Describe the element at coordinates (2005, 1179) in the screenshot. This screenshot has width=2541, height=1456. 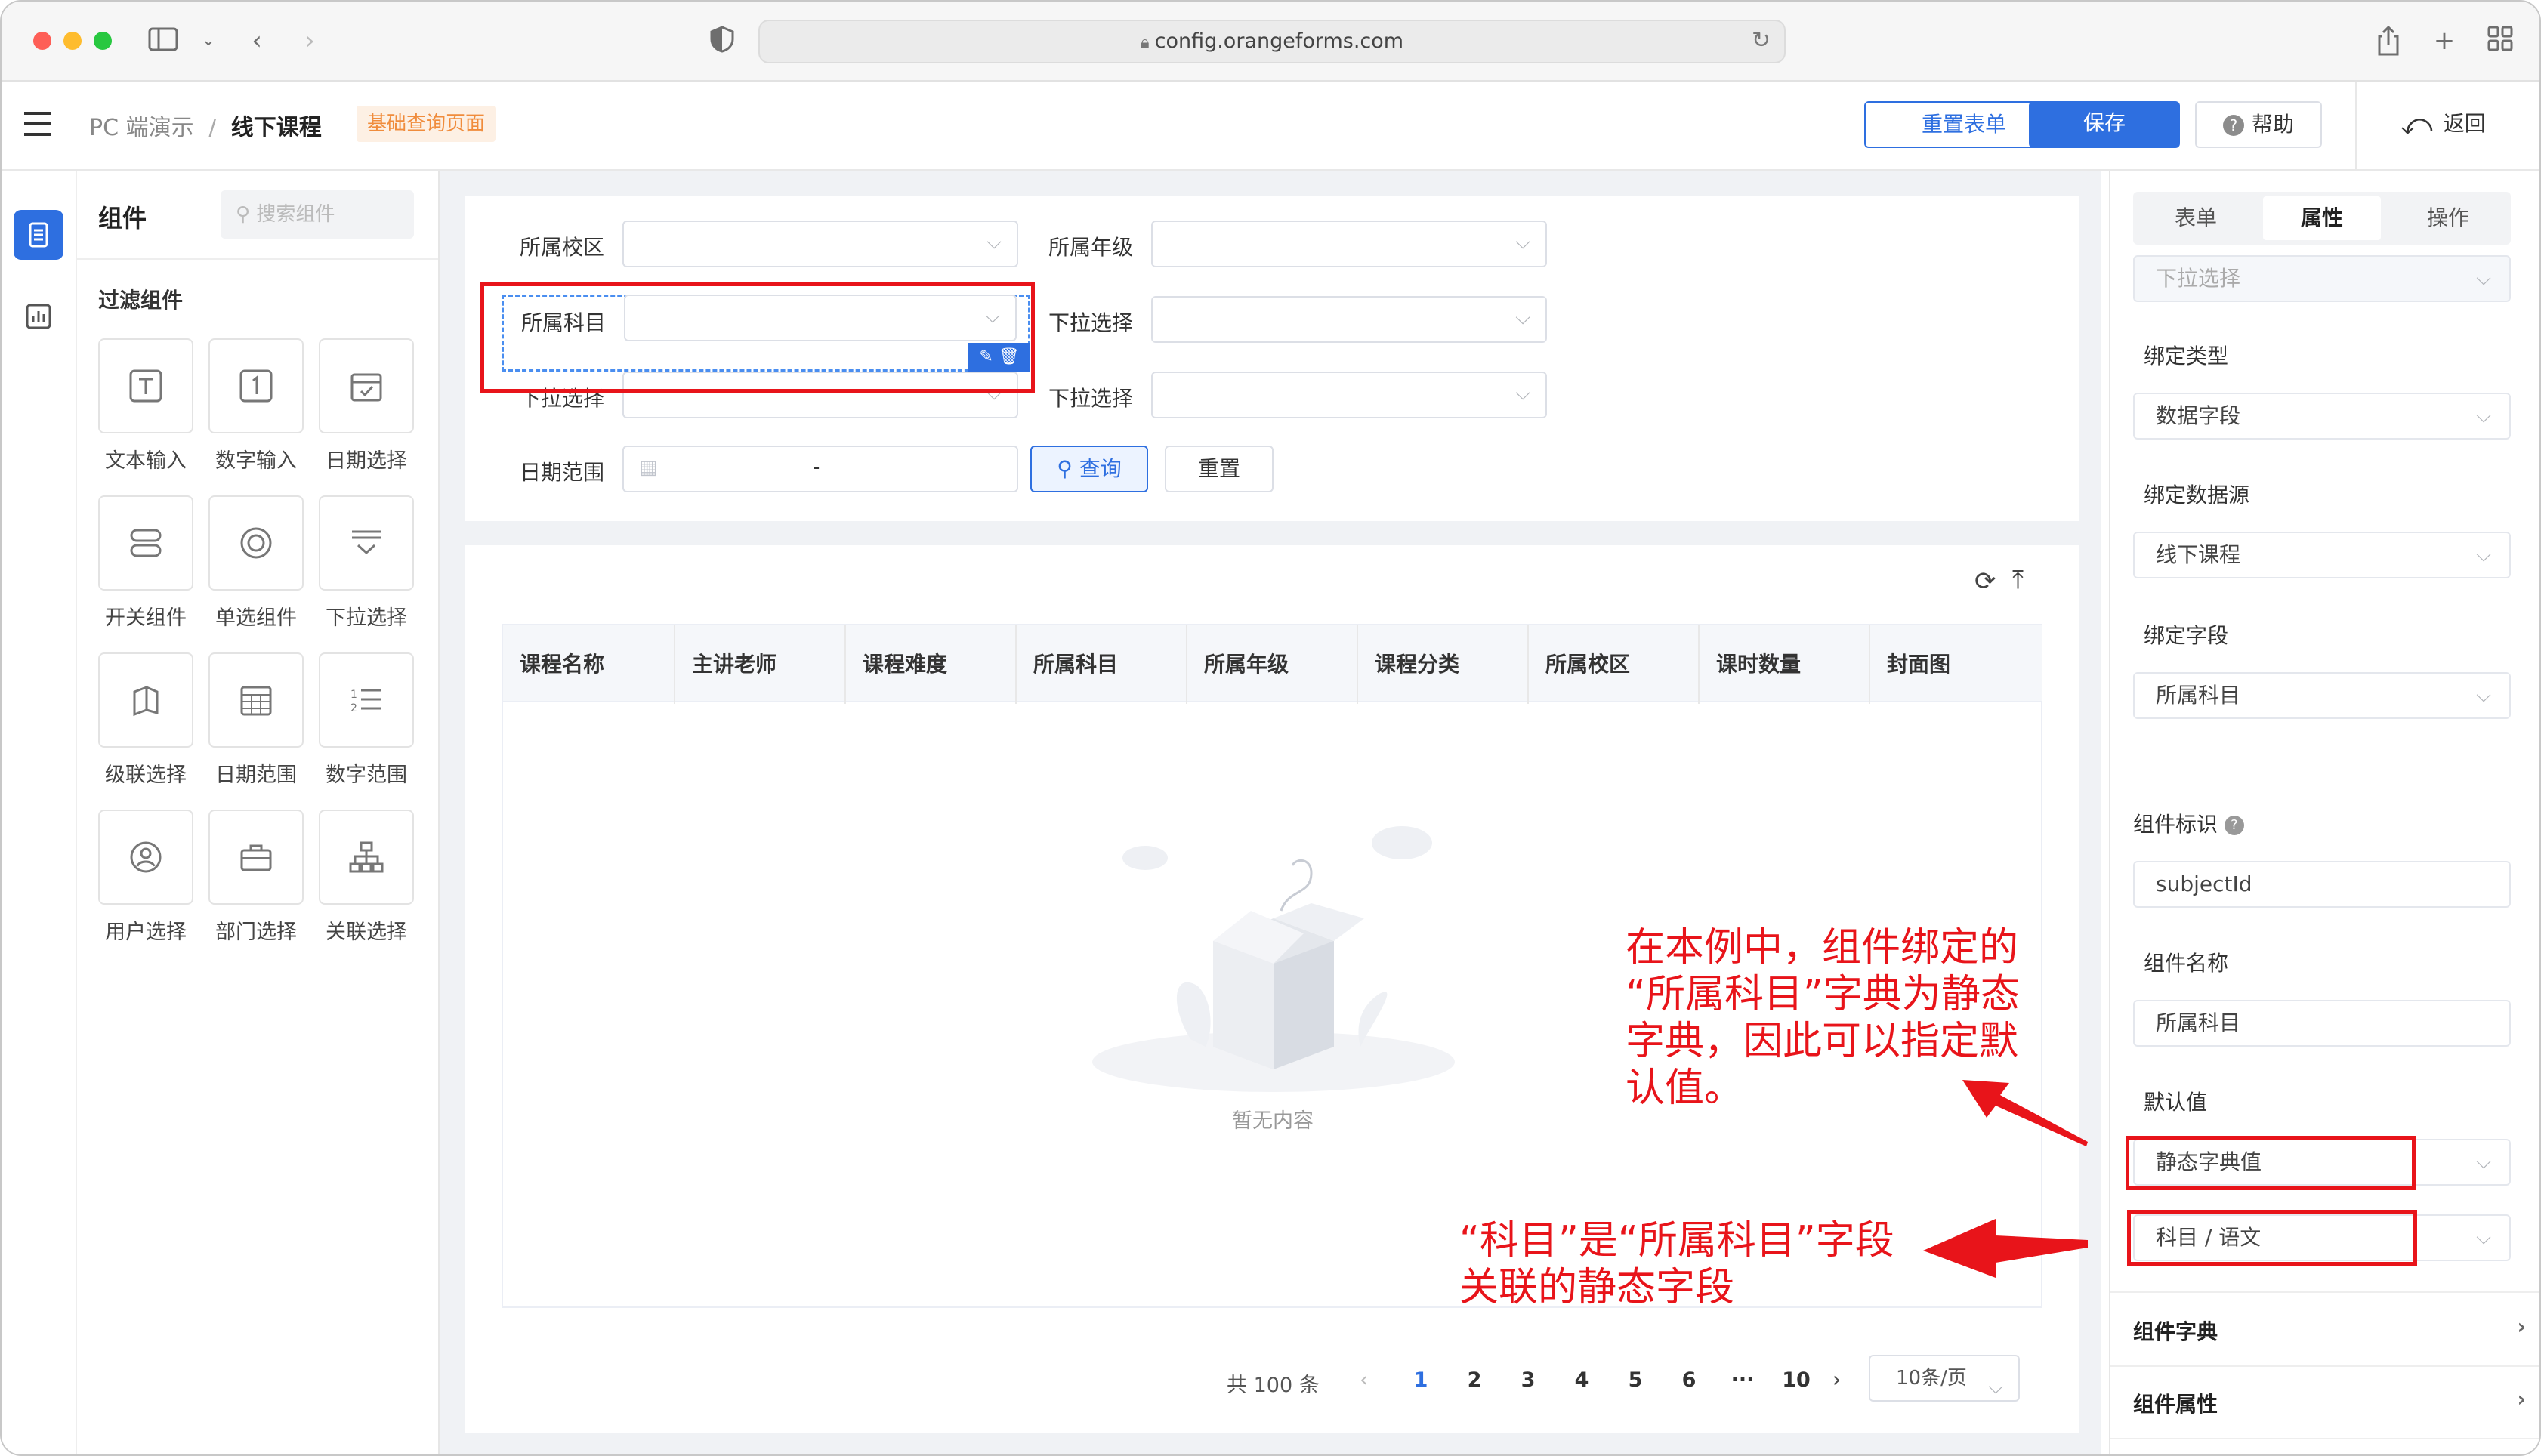
I see `annotation-arrows` at that location.